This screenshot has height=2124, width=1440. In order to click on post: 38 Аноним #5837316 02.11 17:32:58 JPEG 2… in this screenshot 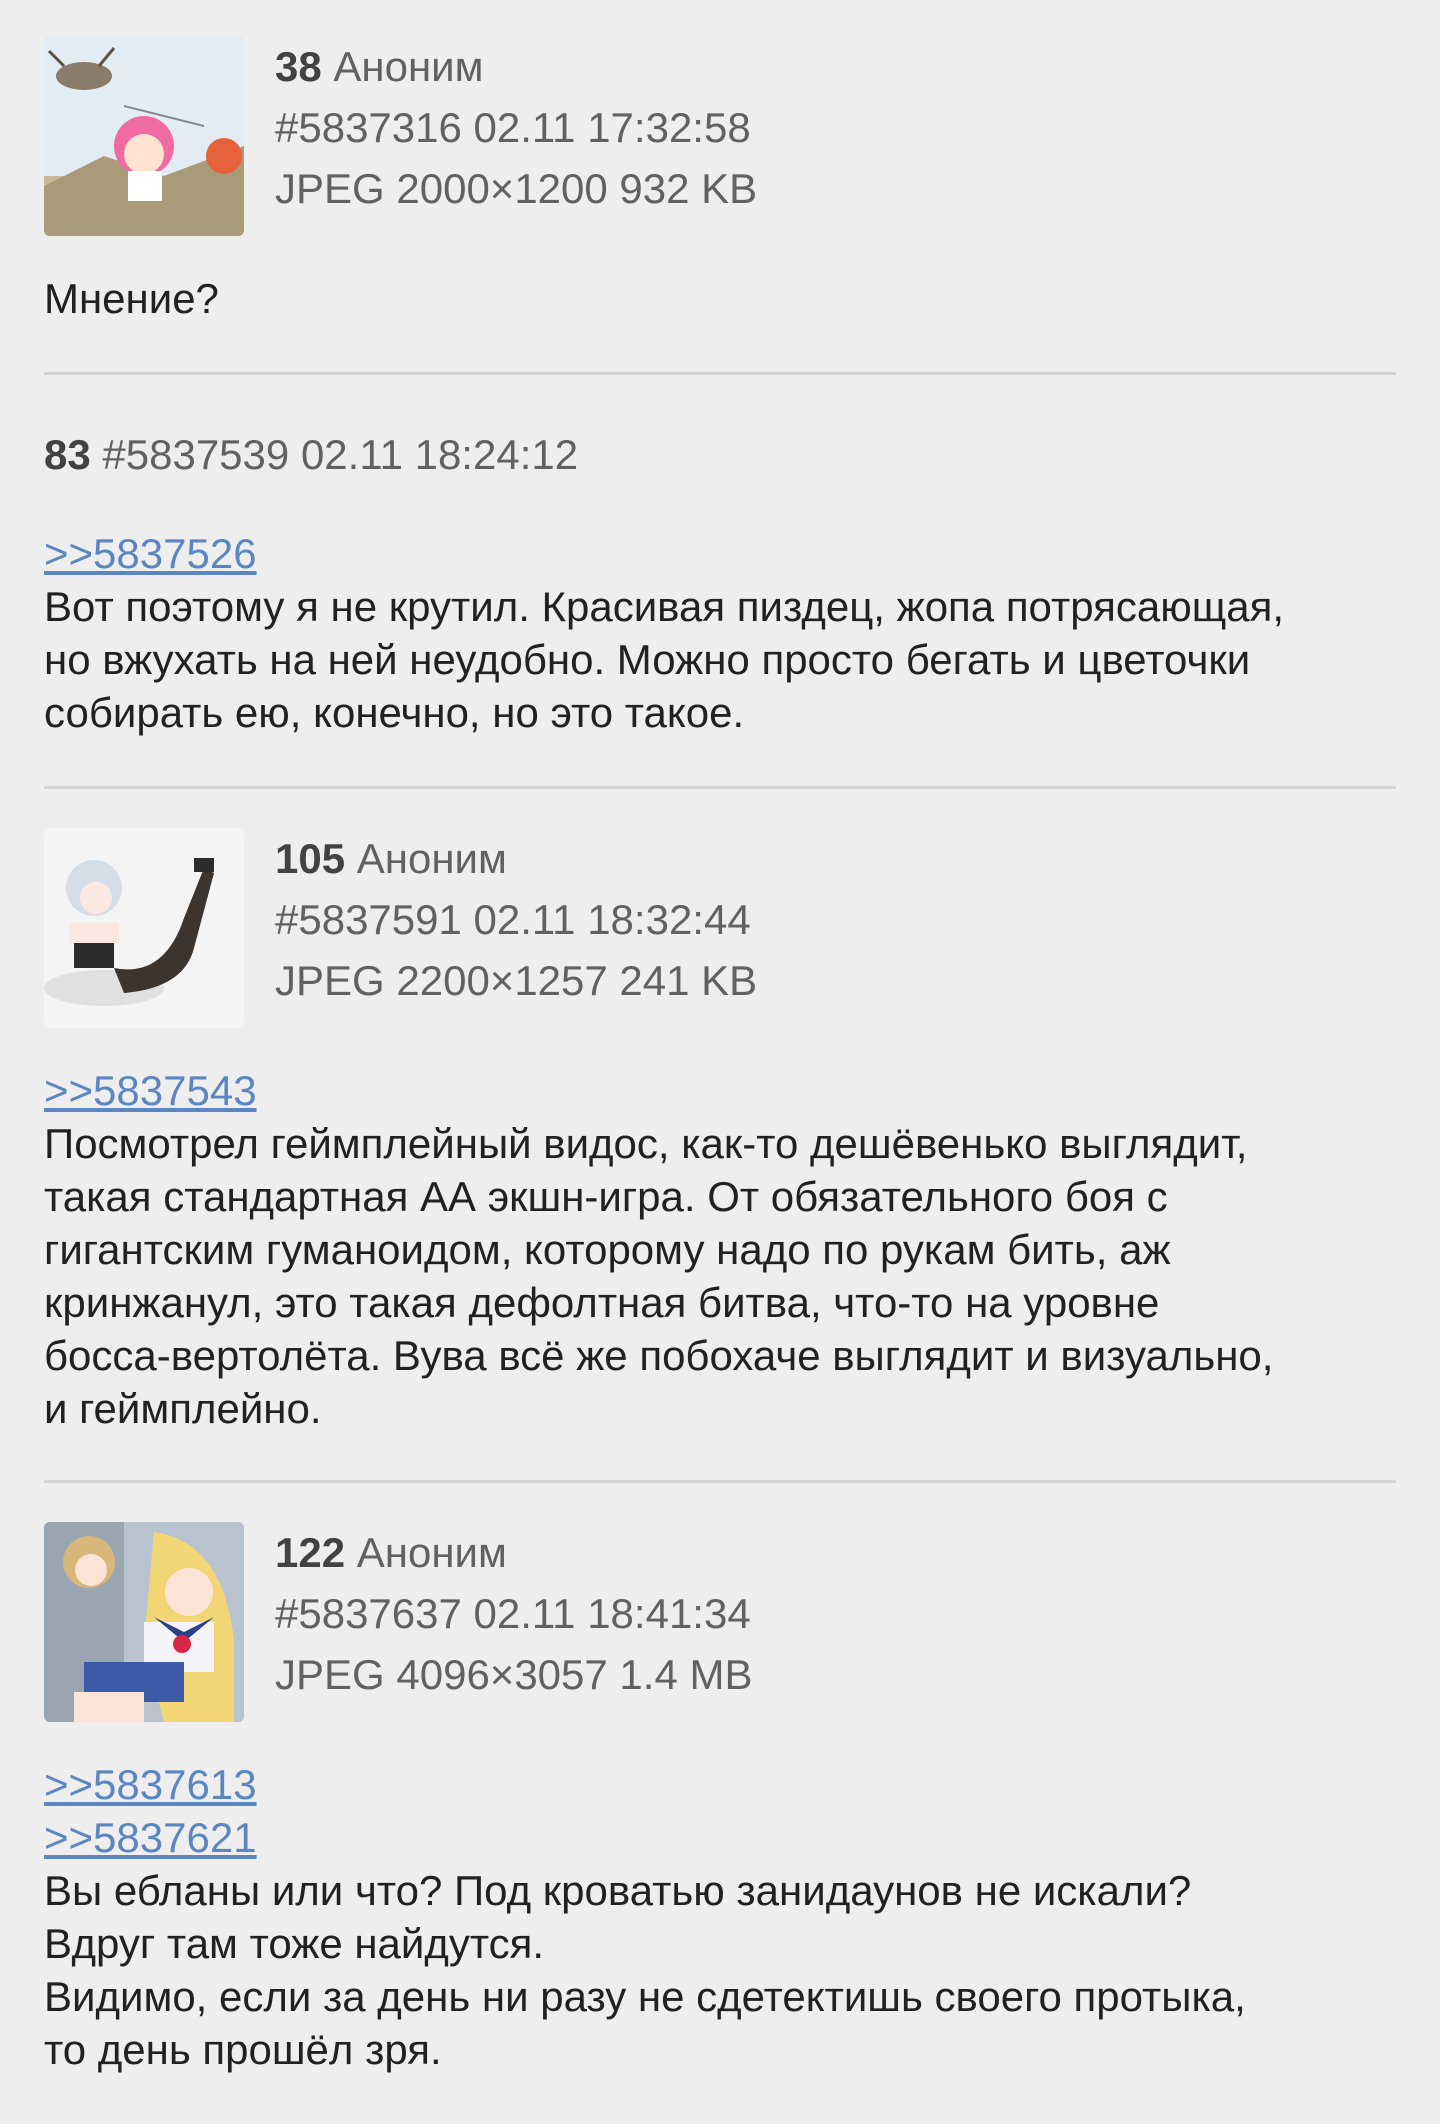, I will do `click(720, 180)`.